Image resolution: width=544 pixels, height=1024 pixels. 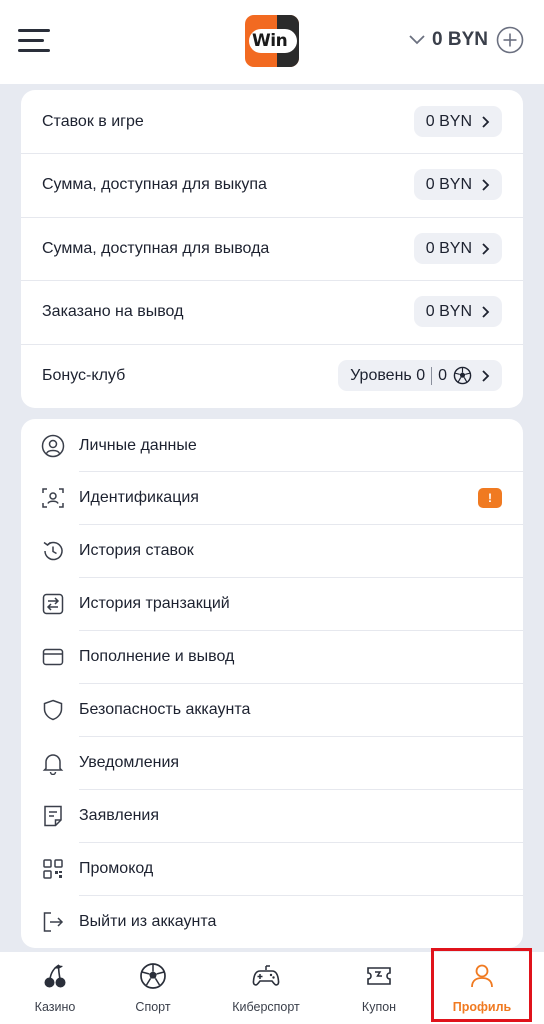 What do you see at coordinates (272, 311) in the screenshot?
I see `stat-row-ordered-withdrawal: Заказано на вывод 0 BYN` at bounding box center [272, 311].